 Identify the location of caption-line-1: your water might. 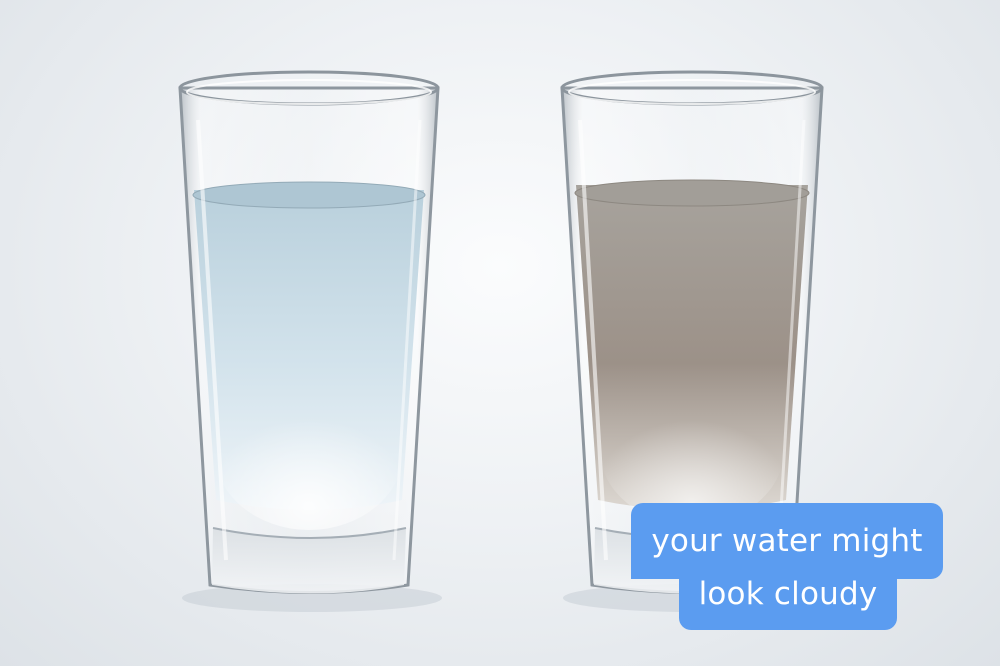
(787, 541).